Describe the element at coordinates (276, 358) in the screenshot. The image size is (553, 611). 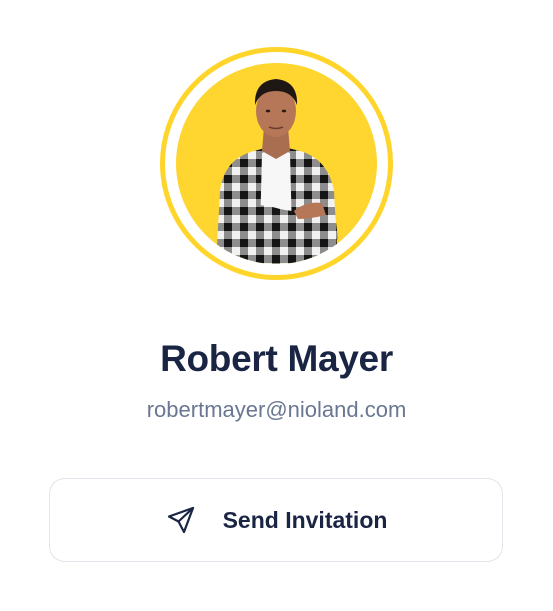
I see `profile-name: Robert Mayer` at that location.